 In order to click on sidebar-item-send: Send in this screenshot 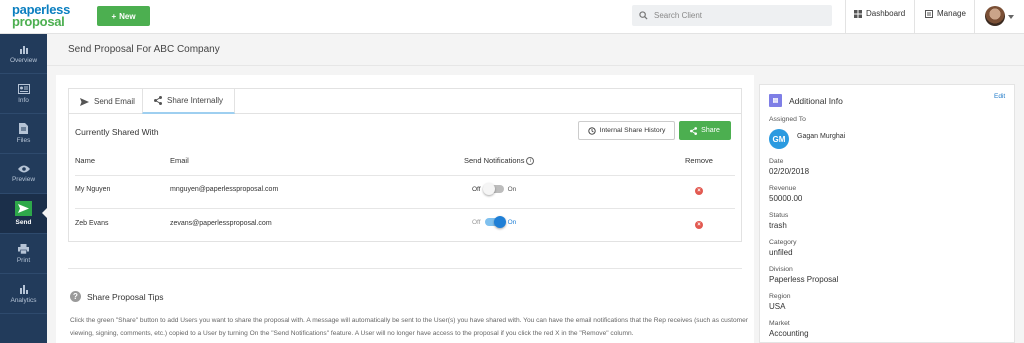, I will do `click(24, 214)`.